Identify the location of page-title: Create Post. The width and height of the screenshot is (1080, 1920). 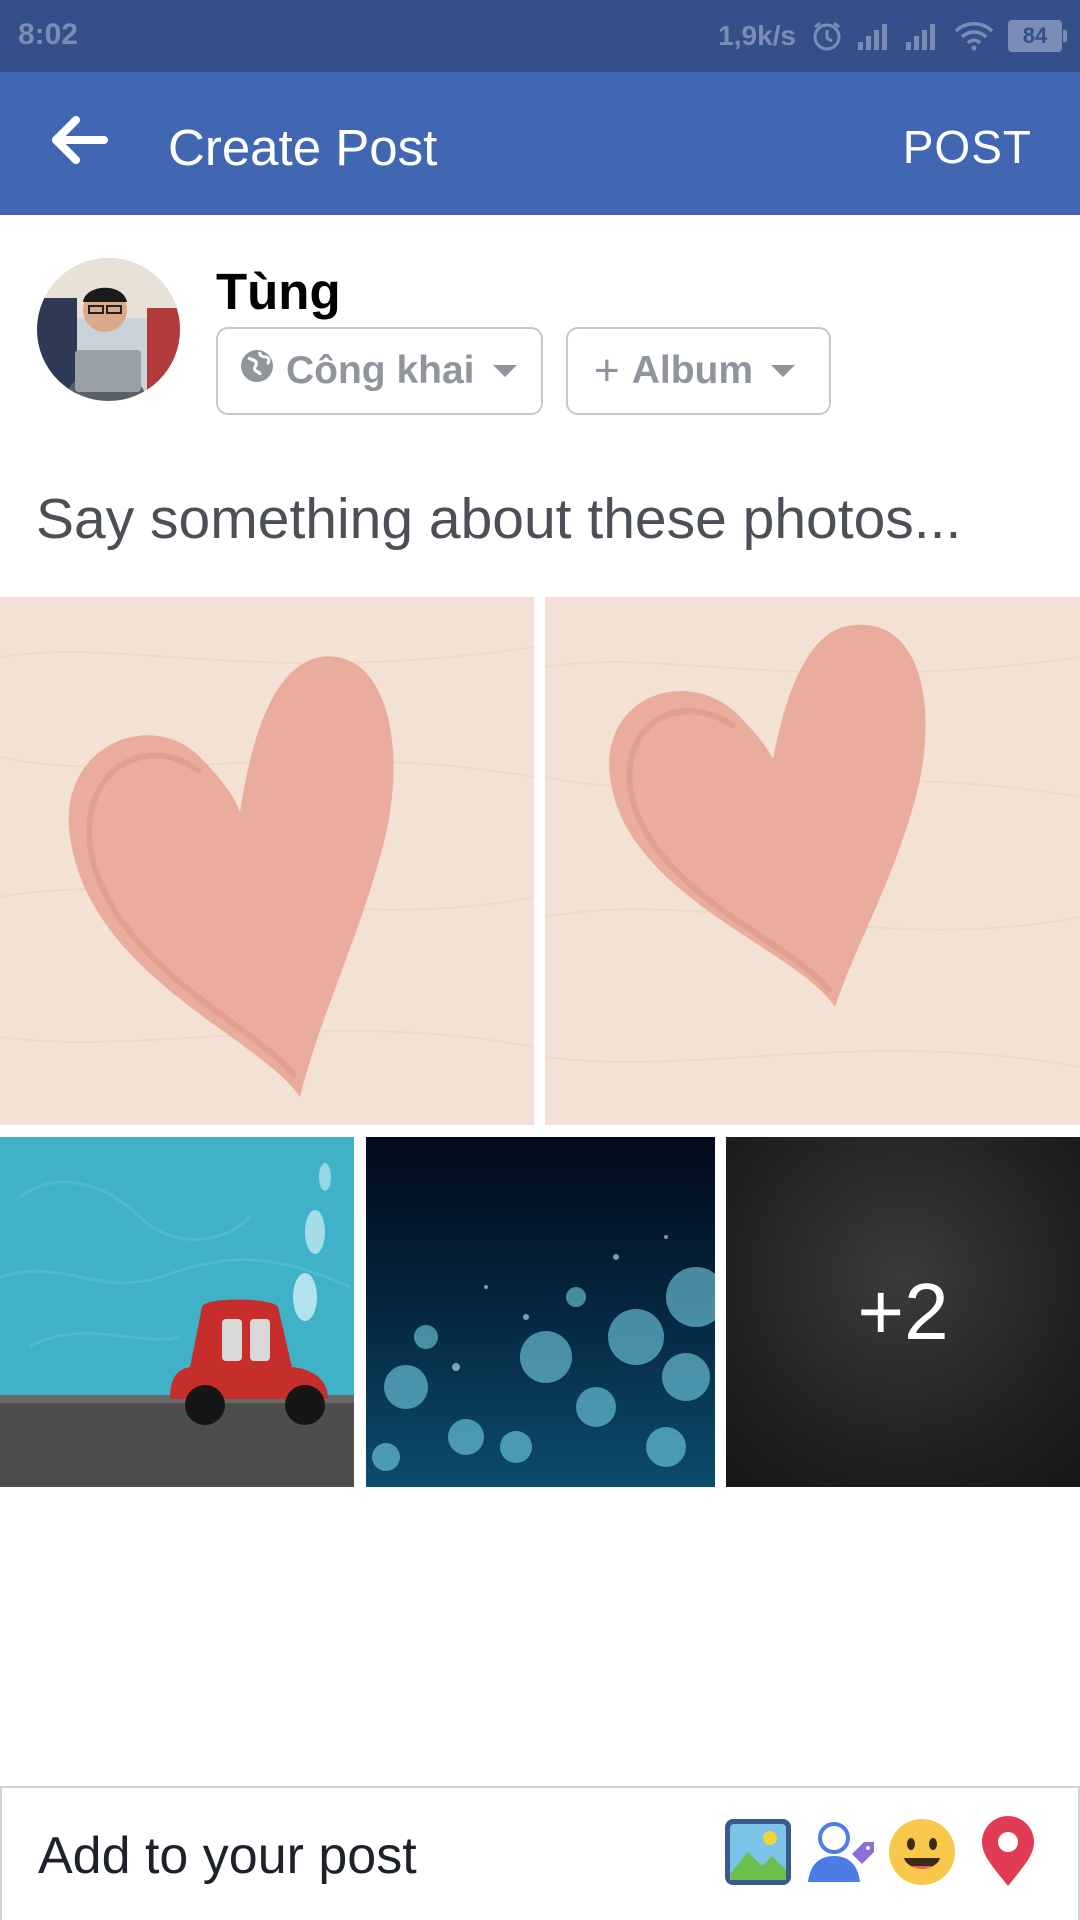
(303, 147).